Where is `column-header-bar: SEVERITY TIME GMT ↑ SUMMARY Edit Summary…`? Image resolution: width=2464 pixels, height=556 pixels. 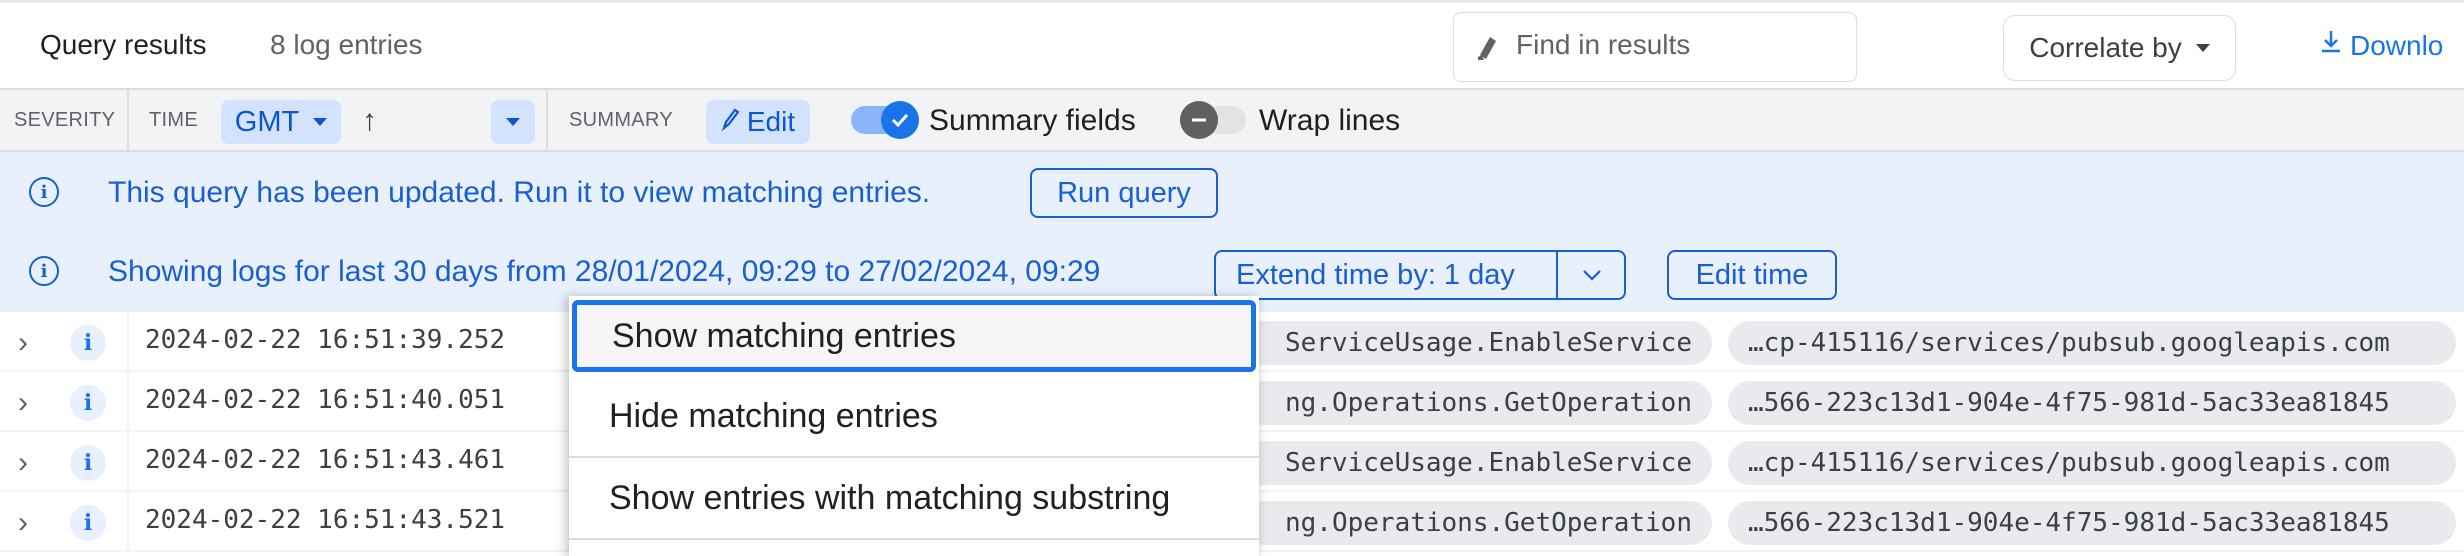
column-header-bar: SEVERITY TIME GMT ↑ SUMMARY Edit Summary… is located at coordinates (1232, 121).